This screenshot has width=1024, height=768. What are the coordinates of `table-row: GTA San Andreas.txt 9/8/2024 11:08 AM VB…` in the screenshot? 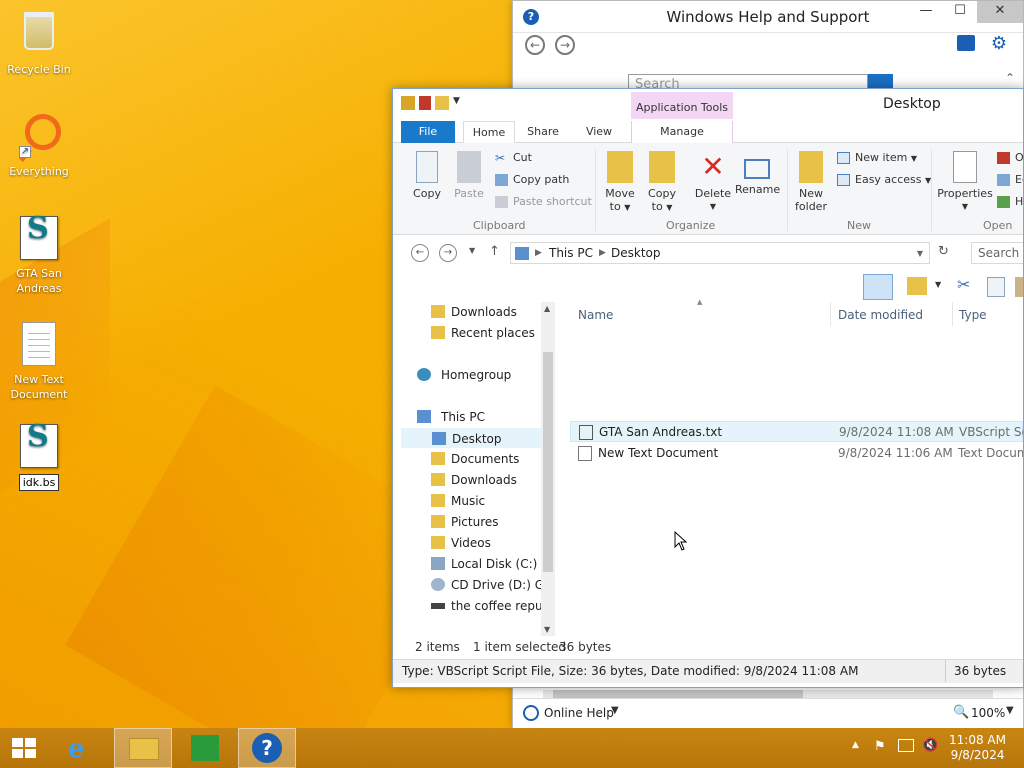 It's located at (796, 431).